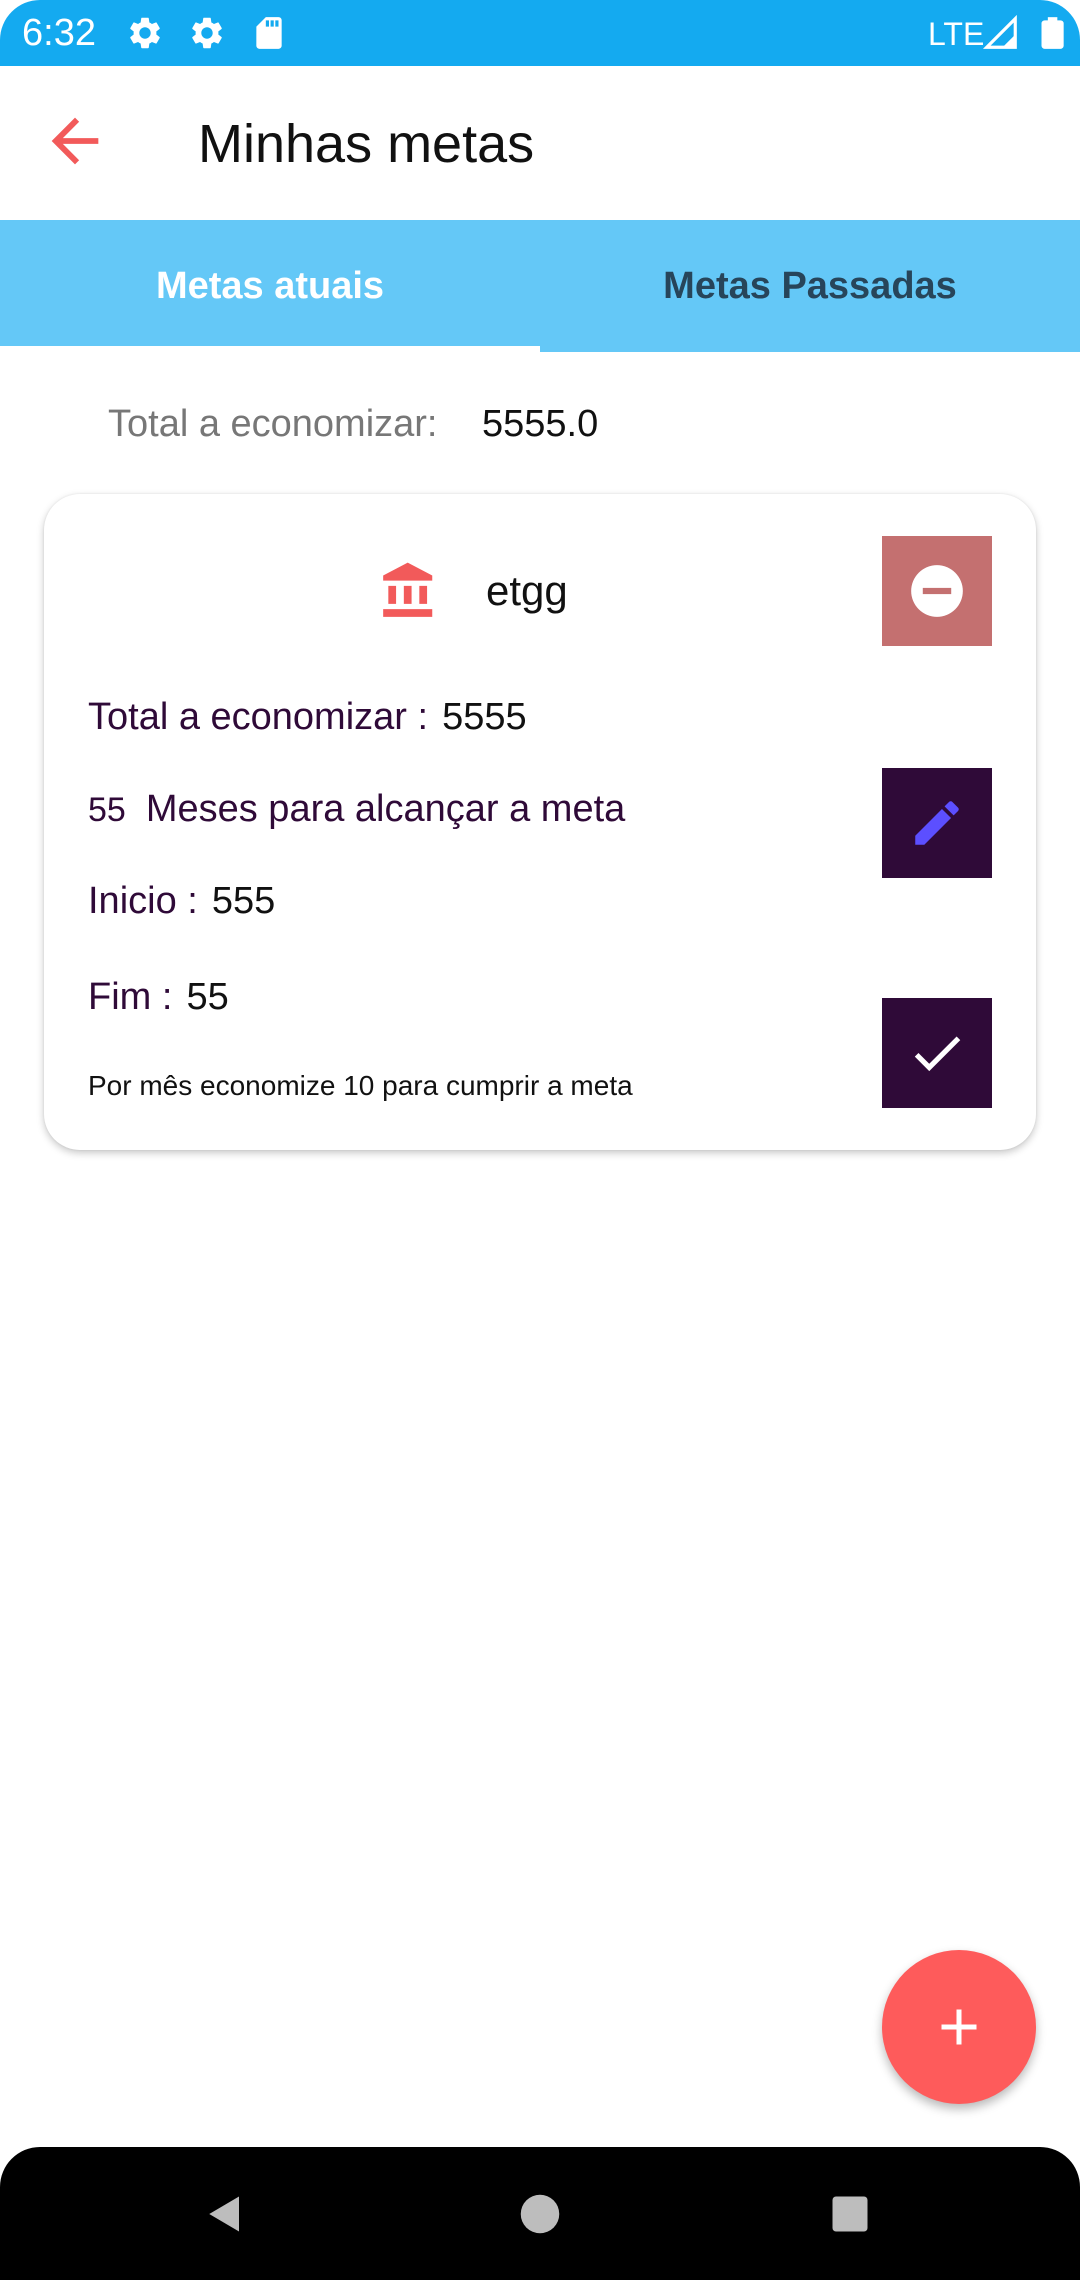  I want to click on goal-fim-label: Fim :, so click(130, 997).